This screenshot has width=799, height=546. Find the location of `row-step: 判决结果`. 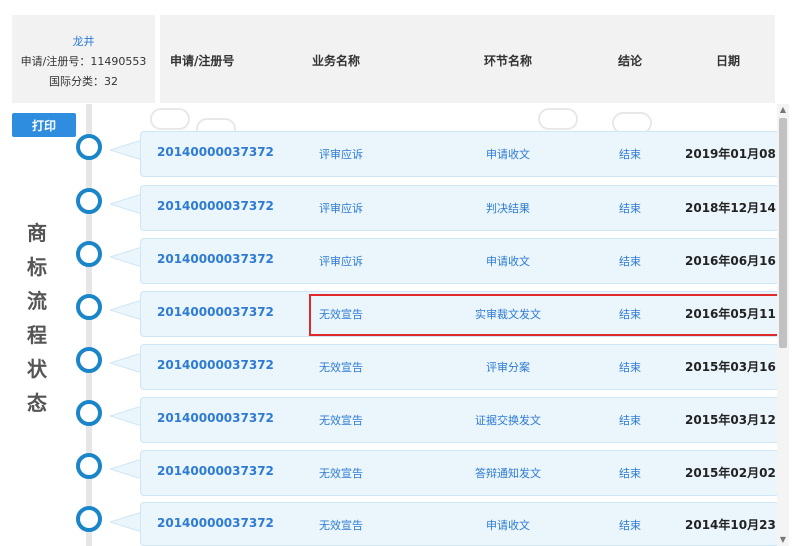

row-step: 判决结果 is located at coordinates (508, 208).